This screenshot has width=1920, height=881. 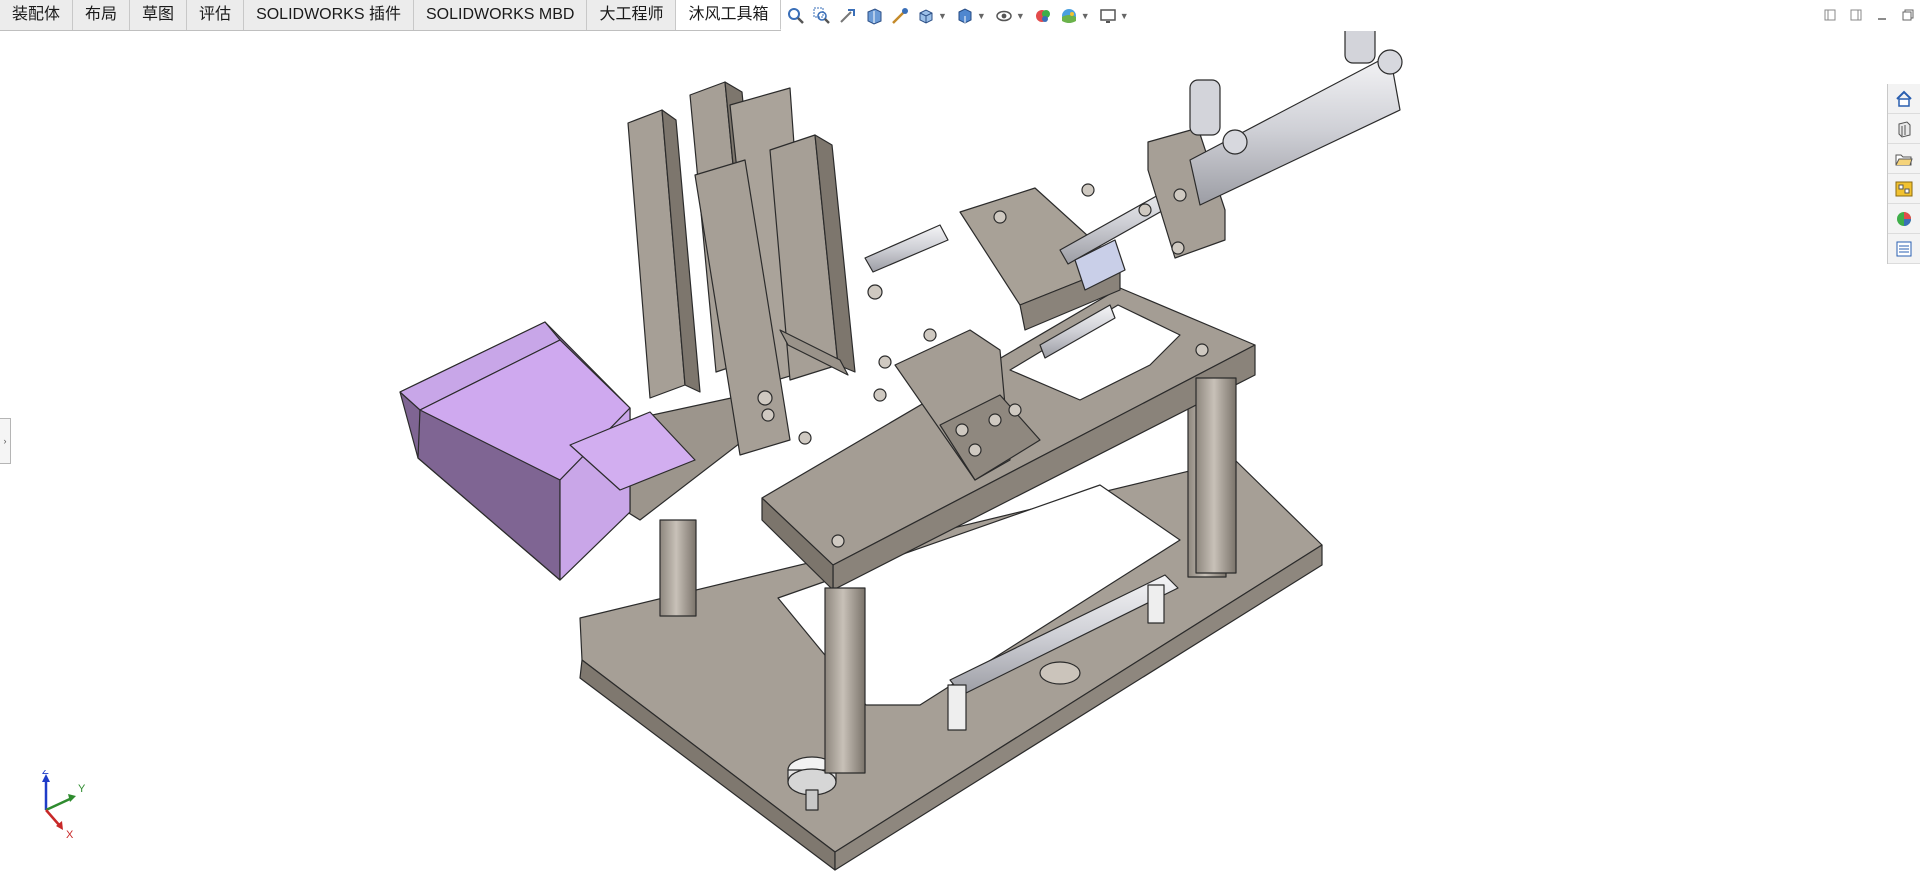 I want to click on display-style-dropdown: ▼, so click(x=981, y=16).